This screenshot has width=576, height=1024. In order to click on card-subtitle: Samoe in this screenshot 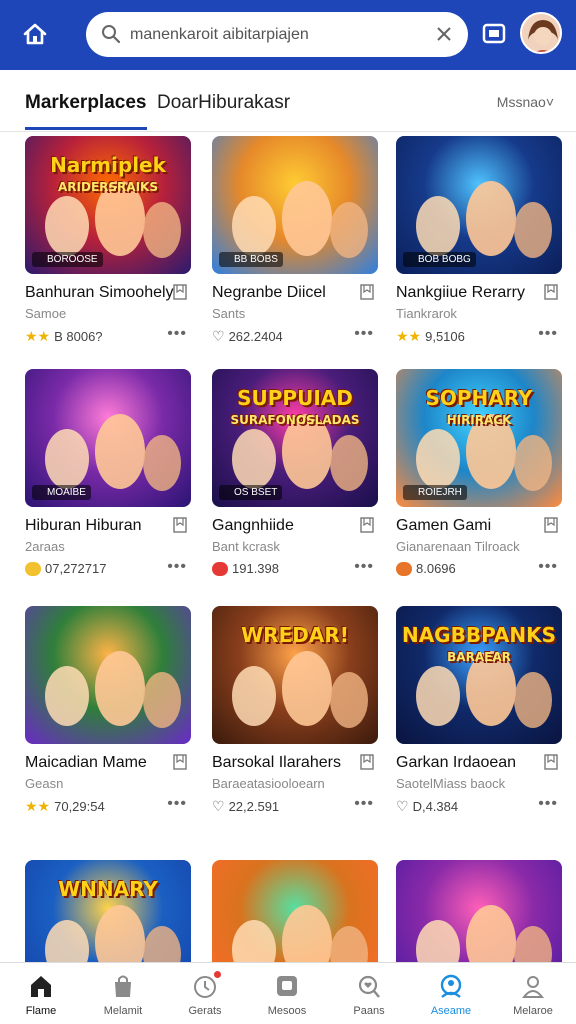, I will do `click(46, 313)`.